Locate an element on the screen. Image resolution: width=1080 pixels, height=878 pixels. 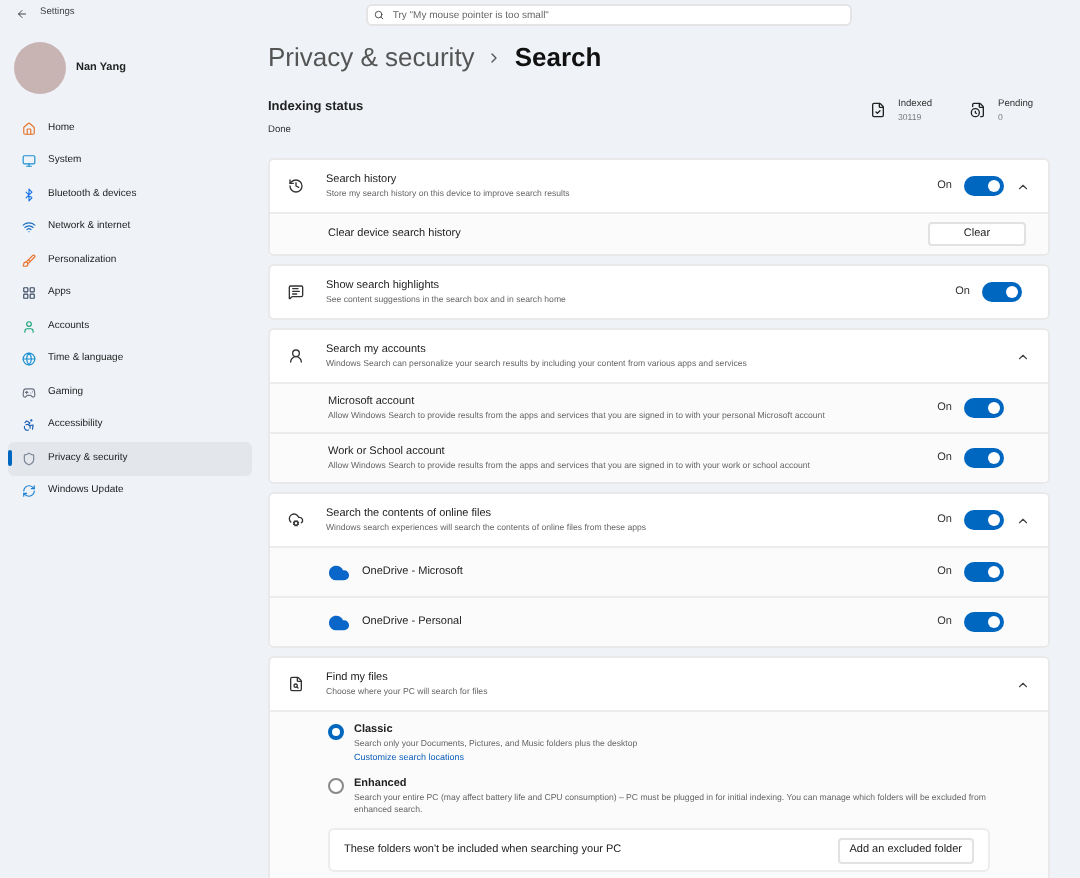
gamepad-icon is located at coordinates (29, 392).